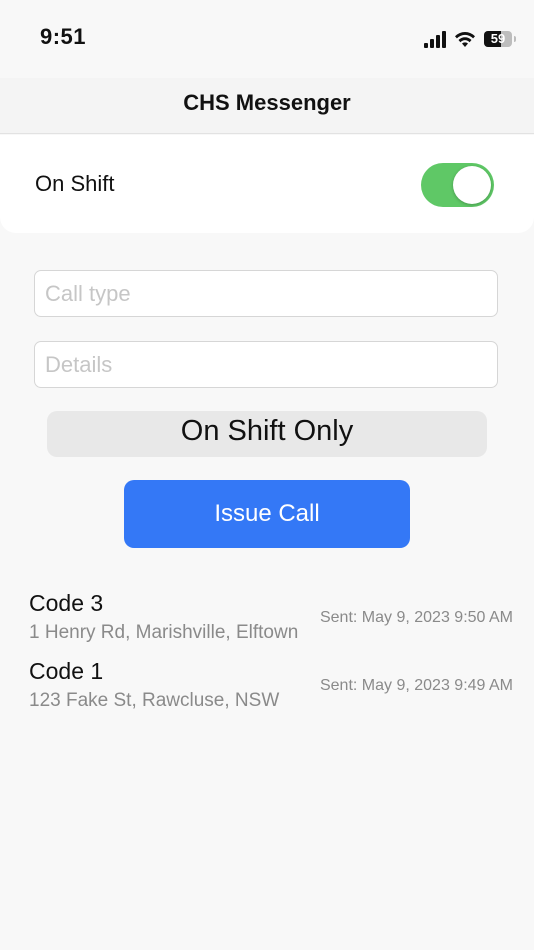 The image size is (534, 950). What do you see at coordinates (66, 603) in the screenshot?
I see `call-code: Code 3` at bounding box center [66, 603].